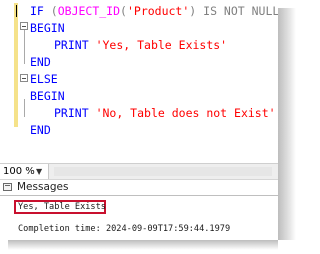 The width and height of the screenshot is (320, 254). What do you see at coordinates (19, 171) in the screenshot?
I see `zoom-value: 100 %` at bounding box center [19, 171].